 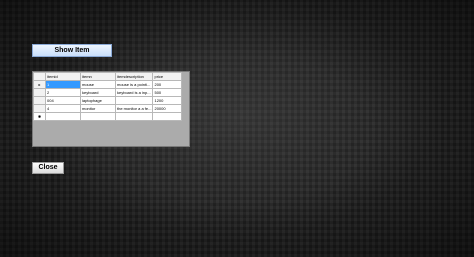 I want to click on header-row: itemid itemn itemdescription price, so click(x=108, y=76).